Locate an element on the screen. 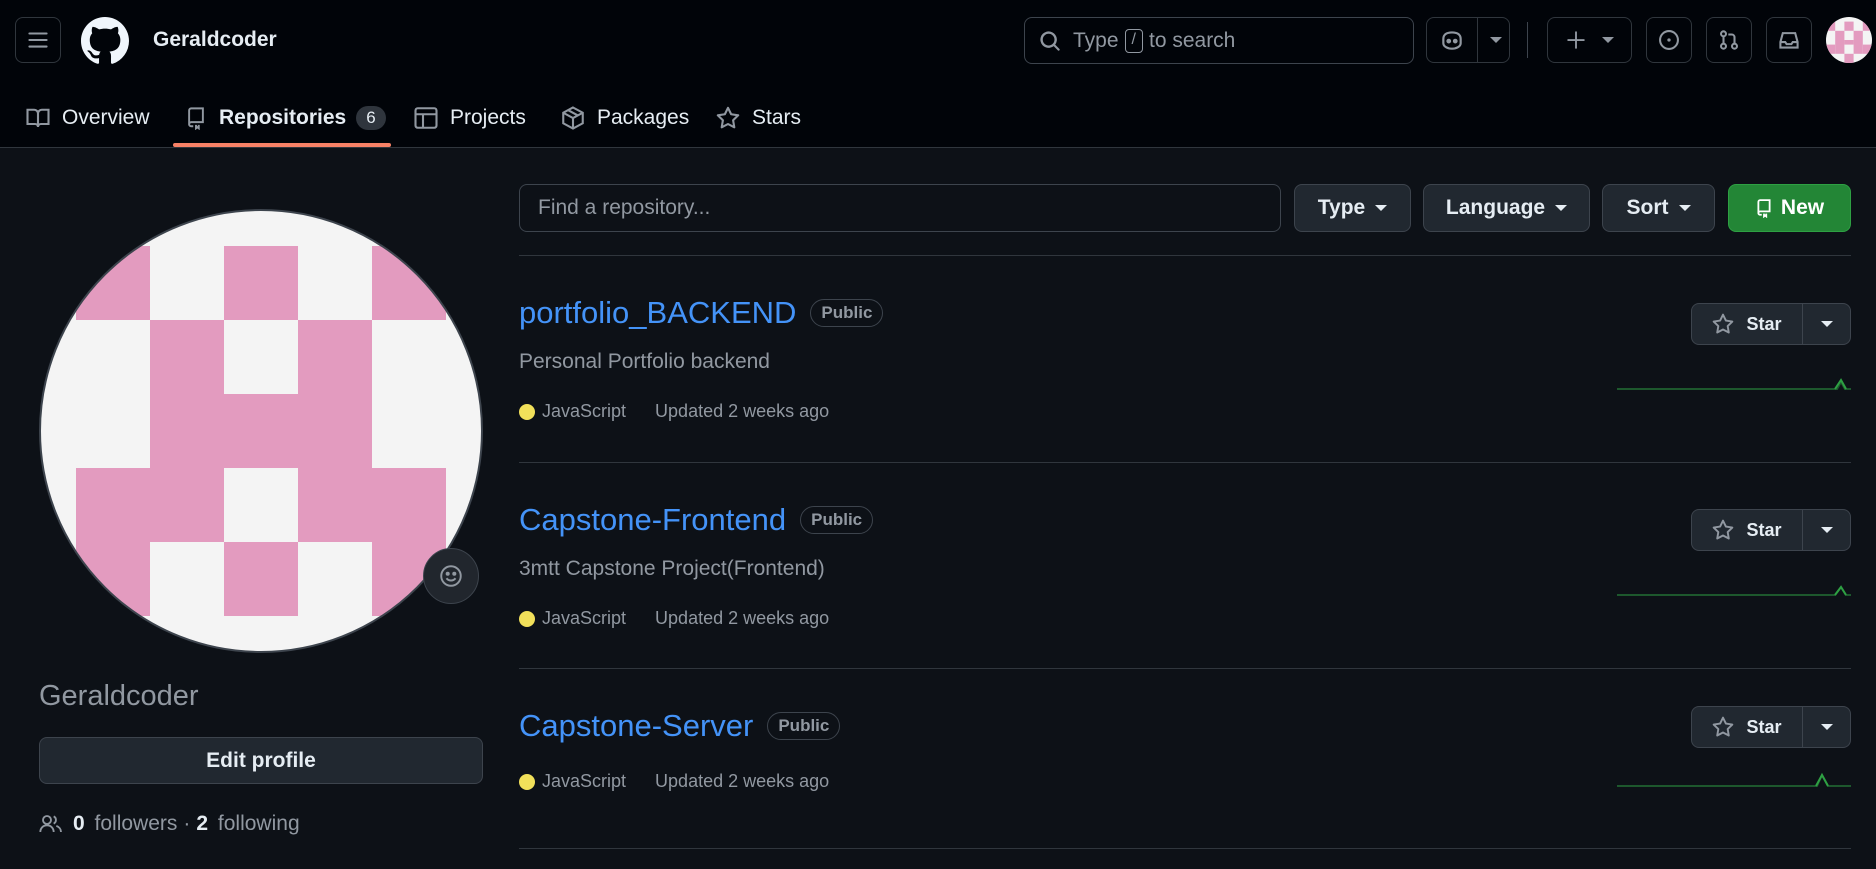 Image resolution: width=1876 pixels, height=869 pixels. repo-title-row: Capstone-Server Public is located at coordinates (1185, 726).